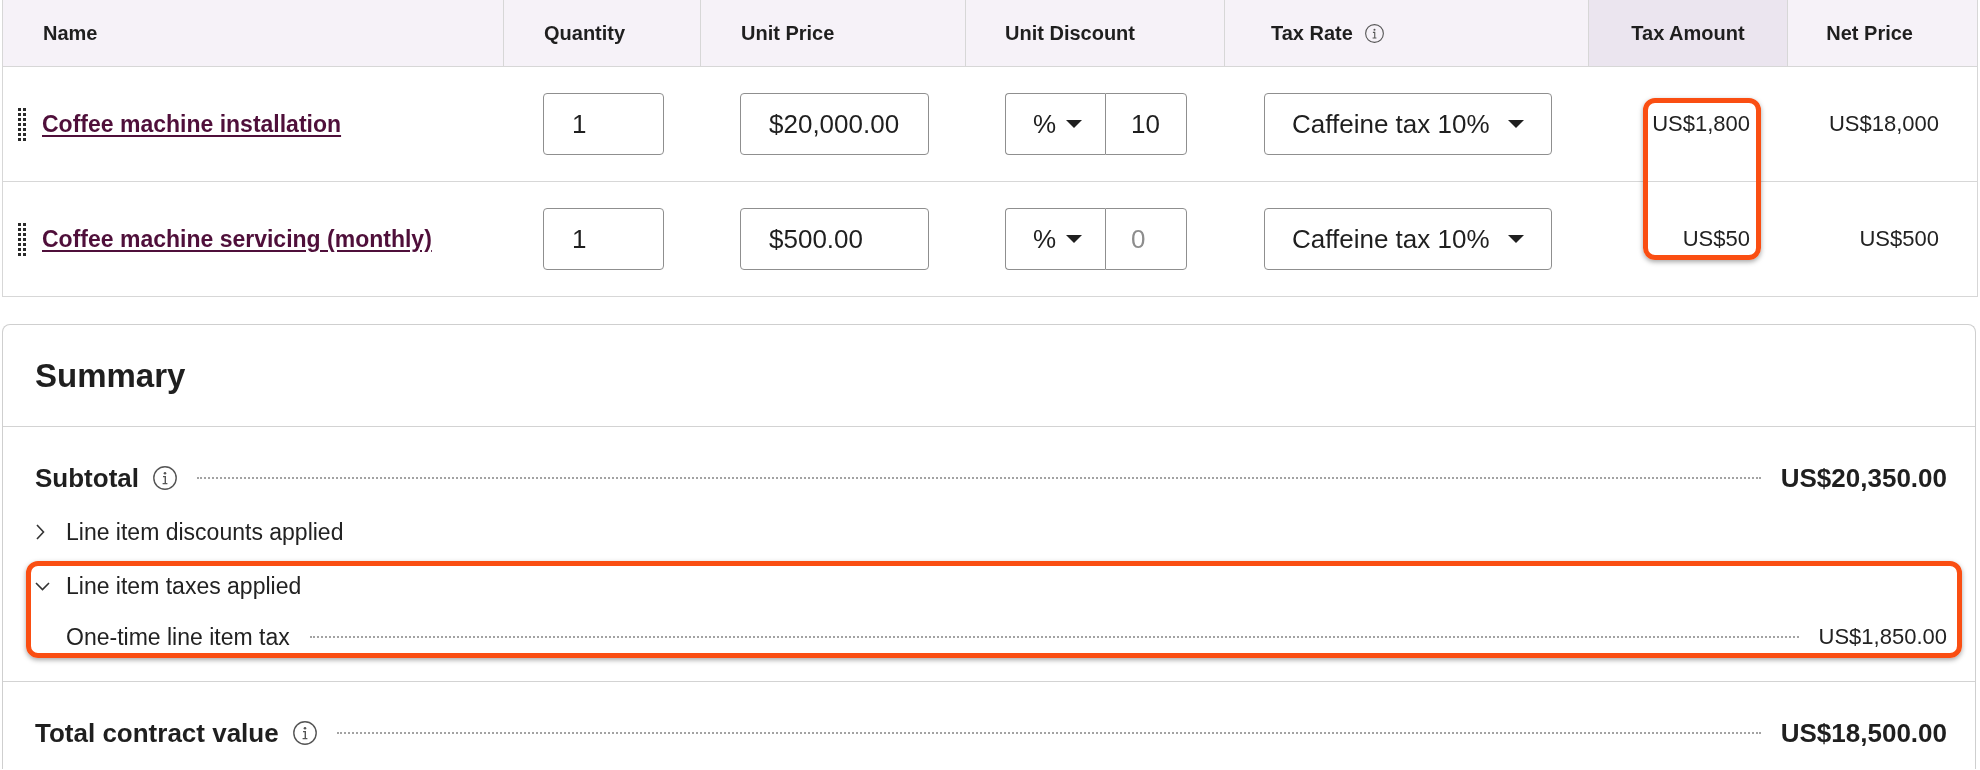  Describe the element at coordinates (178, 637) in the screenshot. I see `summary-label: One-time line item tax` at that location.